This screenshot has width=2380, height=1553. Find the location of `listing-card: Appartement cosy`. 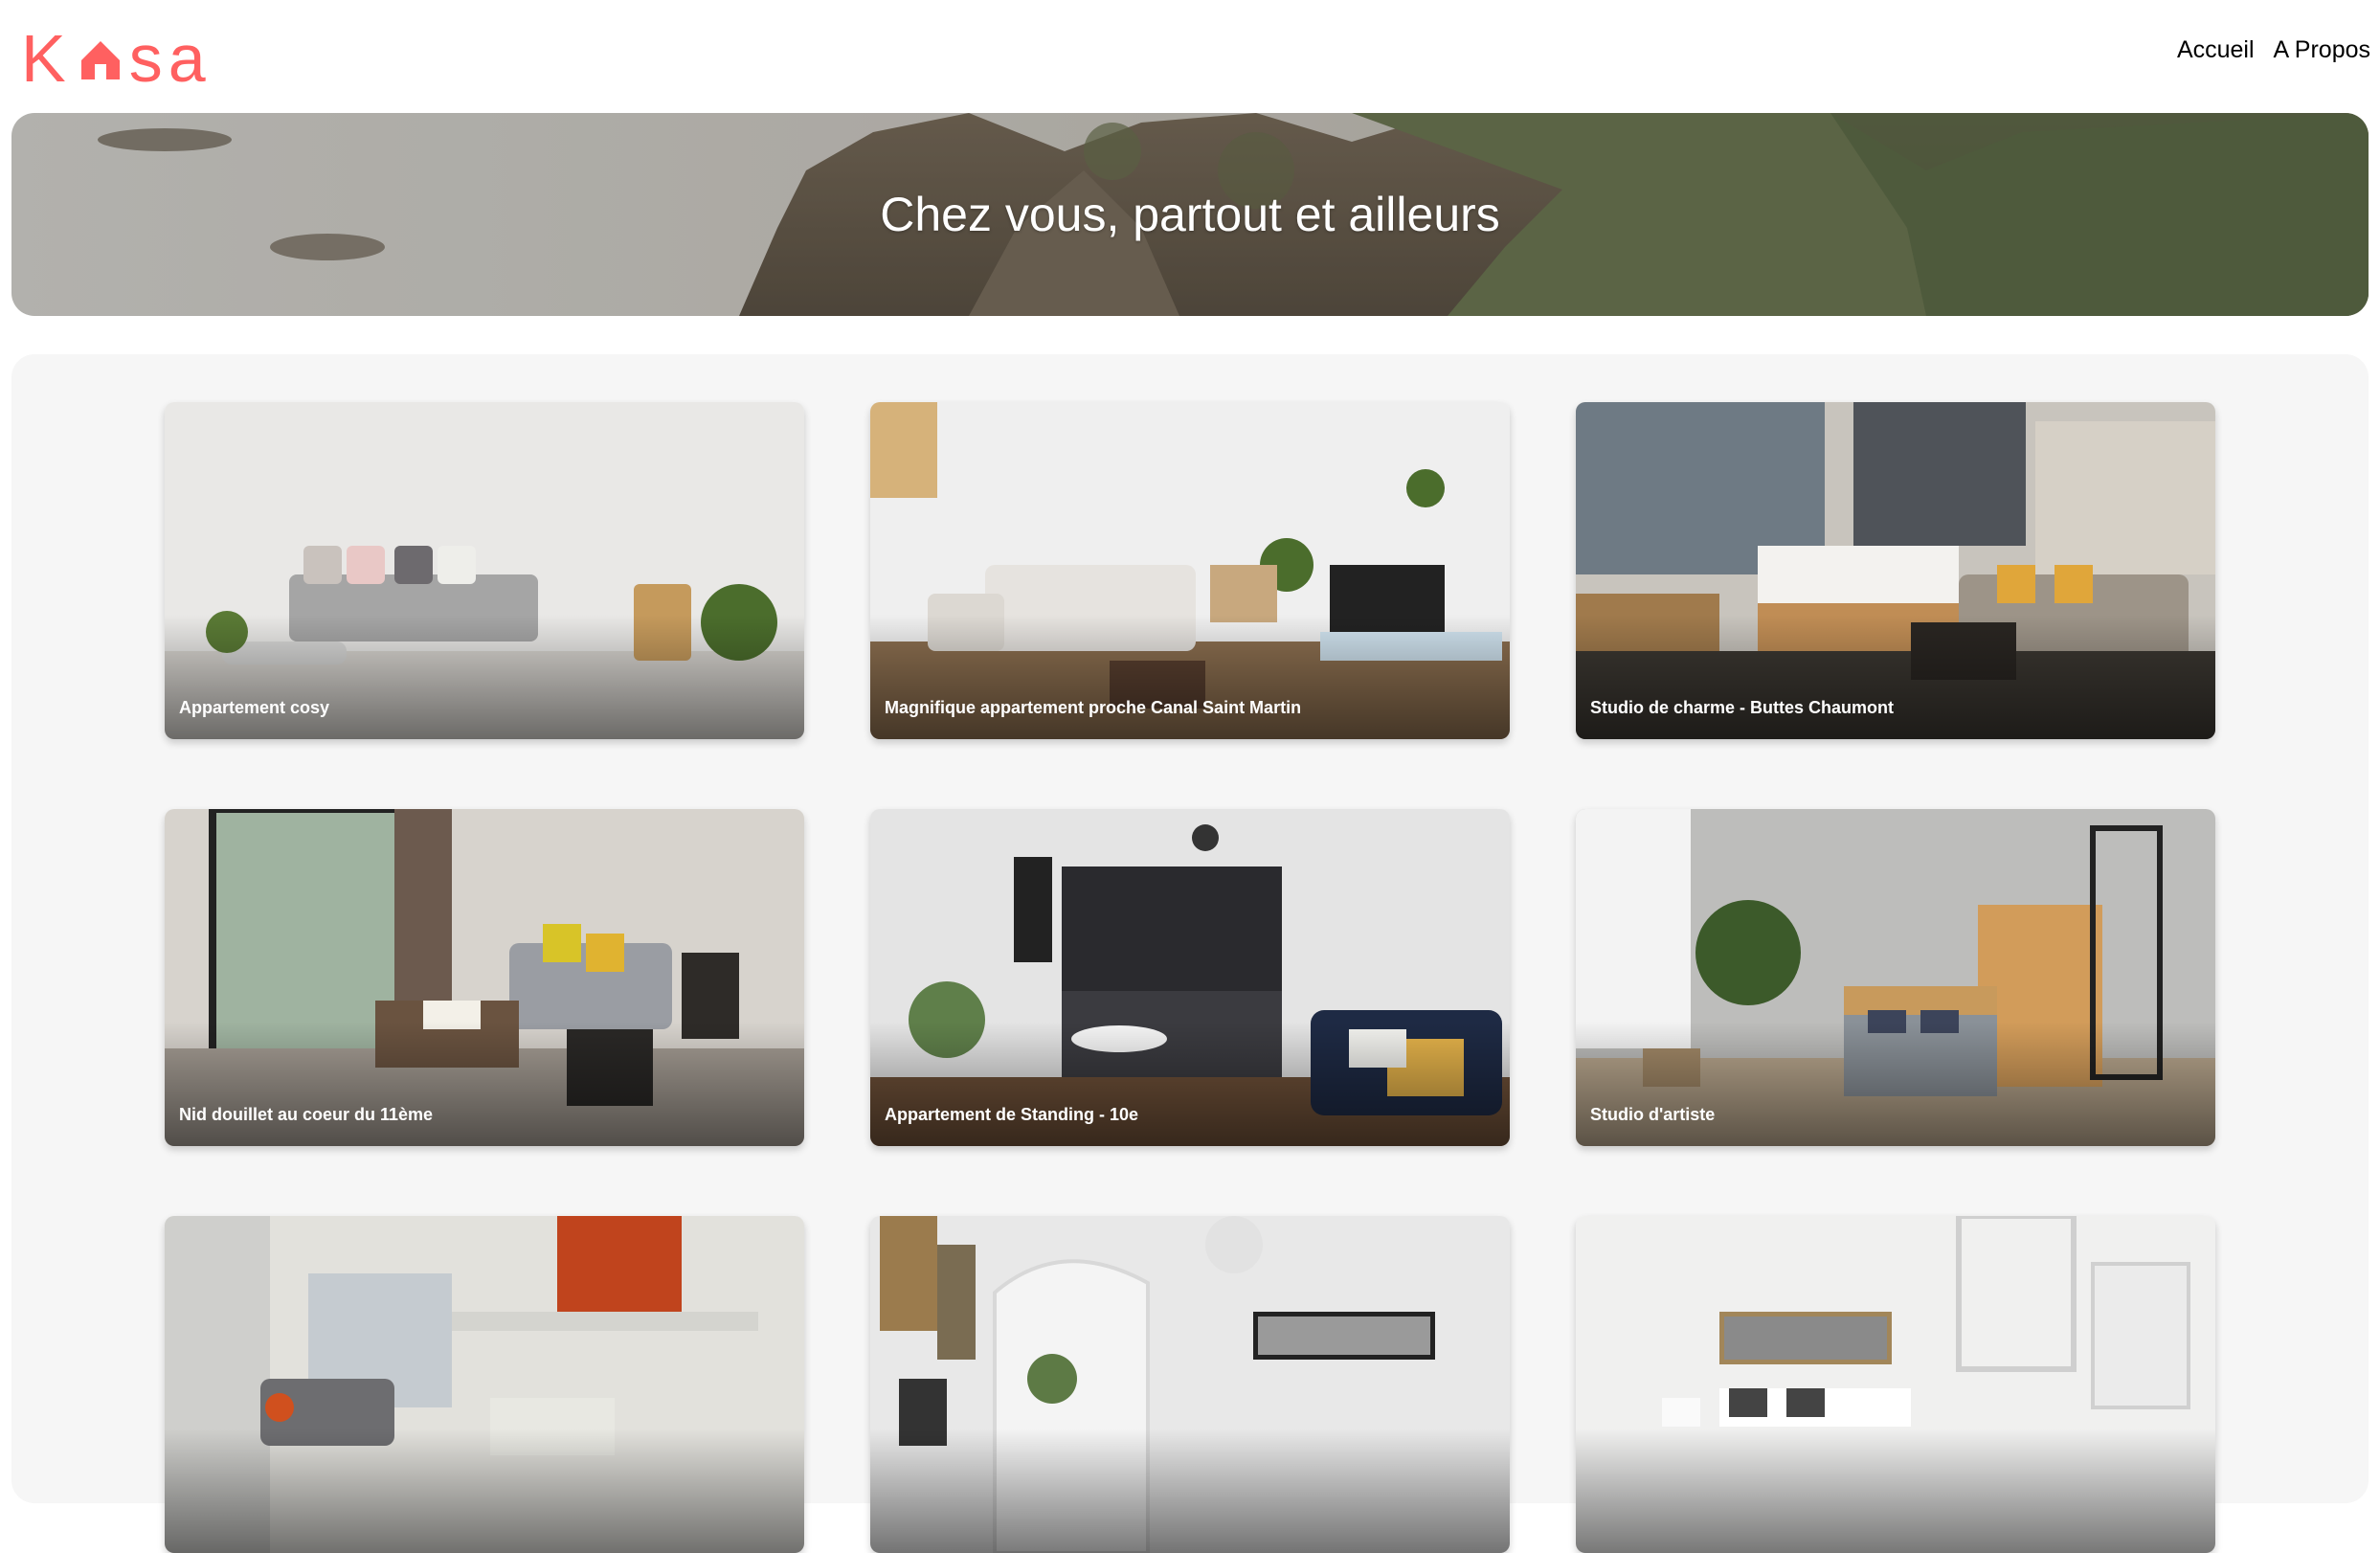

listing-card: Appartement cosy is located at coordinates (485, 570).